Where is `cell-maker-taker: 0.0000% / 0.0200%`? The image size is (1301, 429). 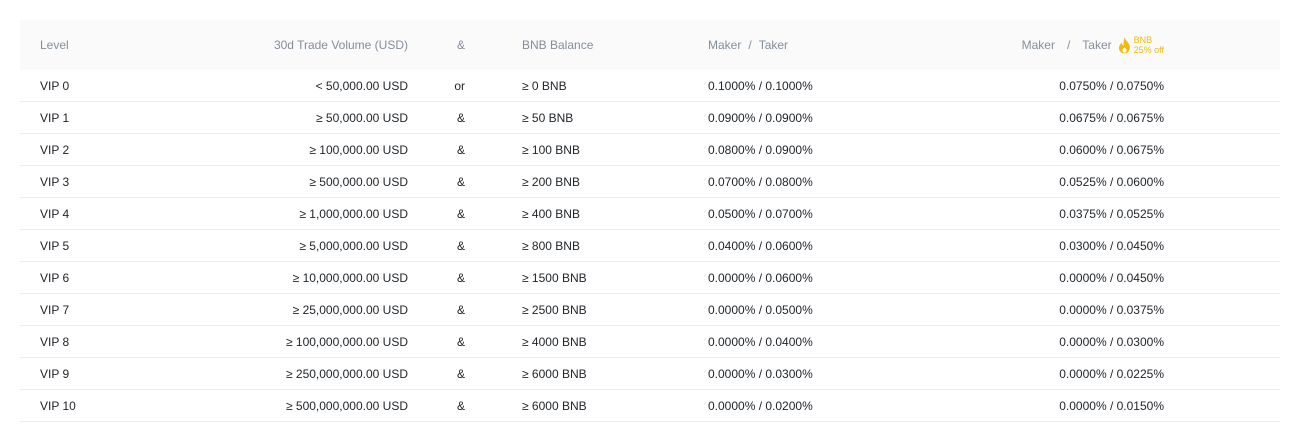
cell-maker-taker: 0.0000% / 0.0200% is located at coordinates (760, 405).